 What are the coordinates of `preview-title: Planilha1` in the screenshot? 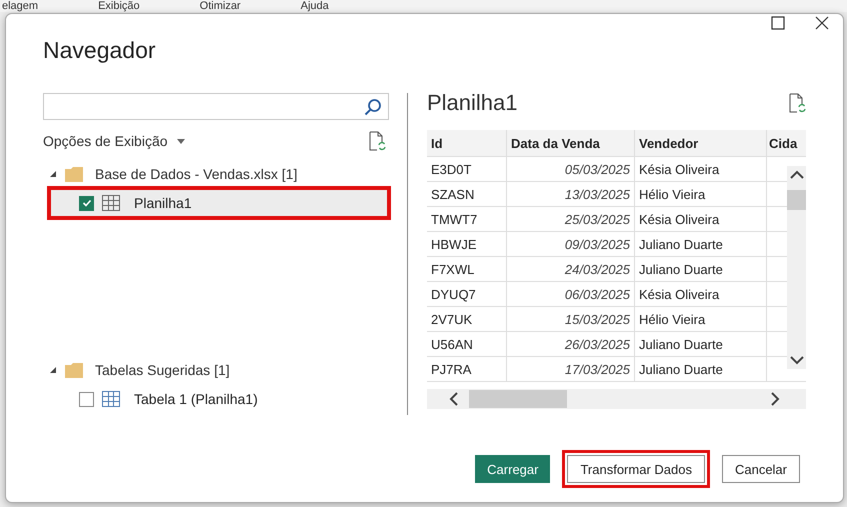 It's located at (472, 103).